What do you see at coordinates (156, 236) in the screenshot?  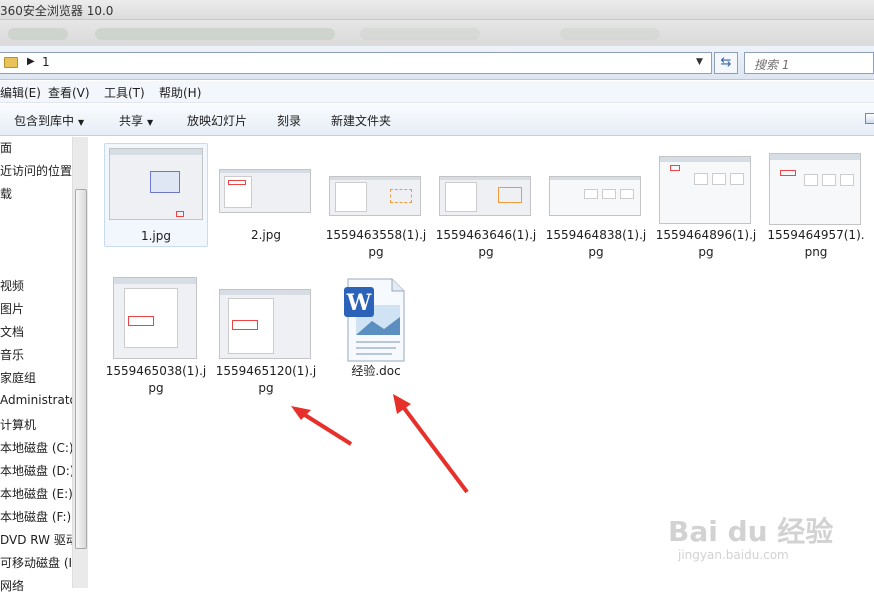 I see `file-name: 1.jpg` at bounding box center [156, 236].